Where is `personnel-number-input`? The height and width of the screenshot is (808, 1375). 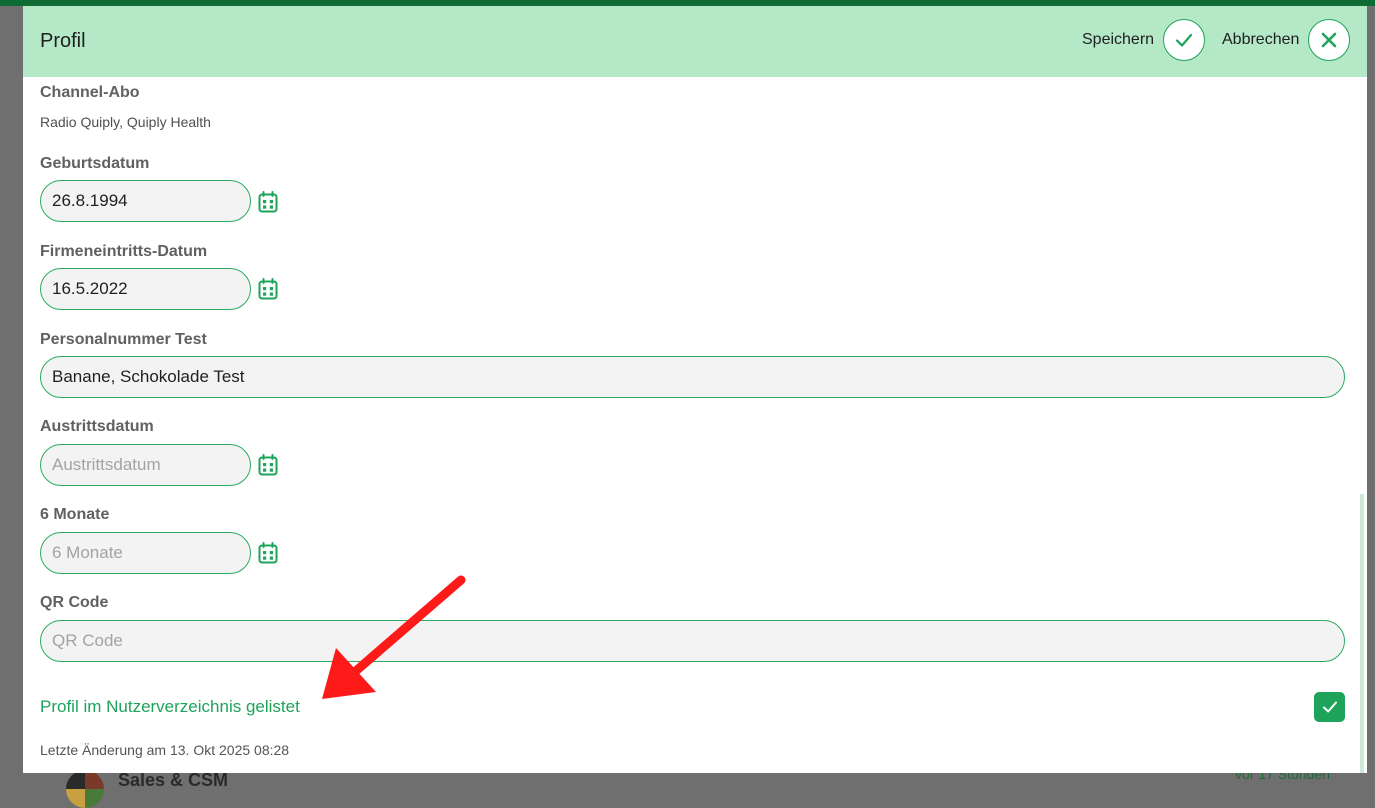 personnel-number-input is located at coordinates (692, 377).